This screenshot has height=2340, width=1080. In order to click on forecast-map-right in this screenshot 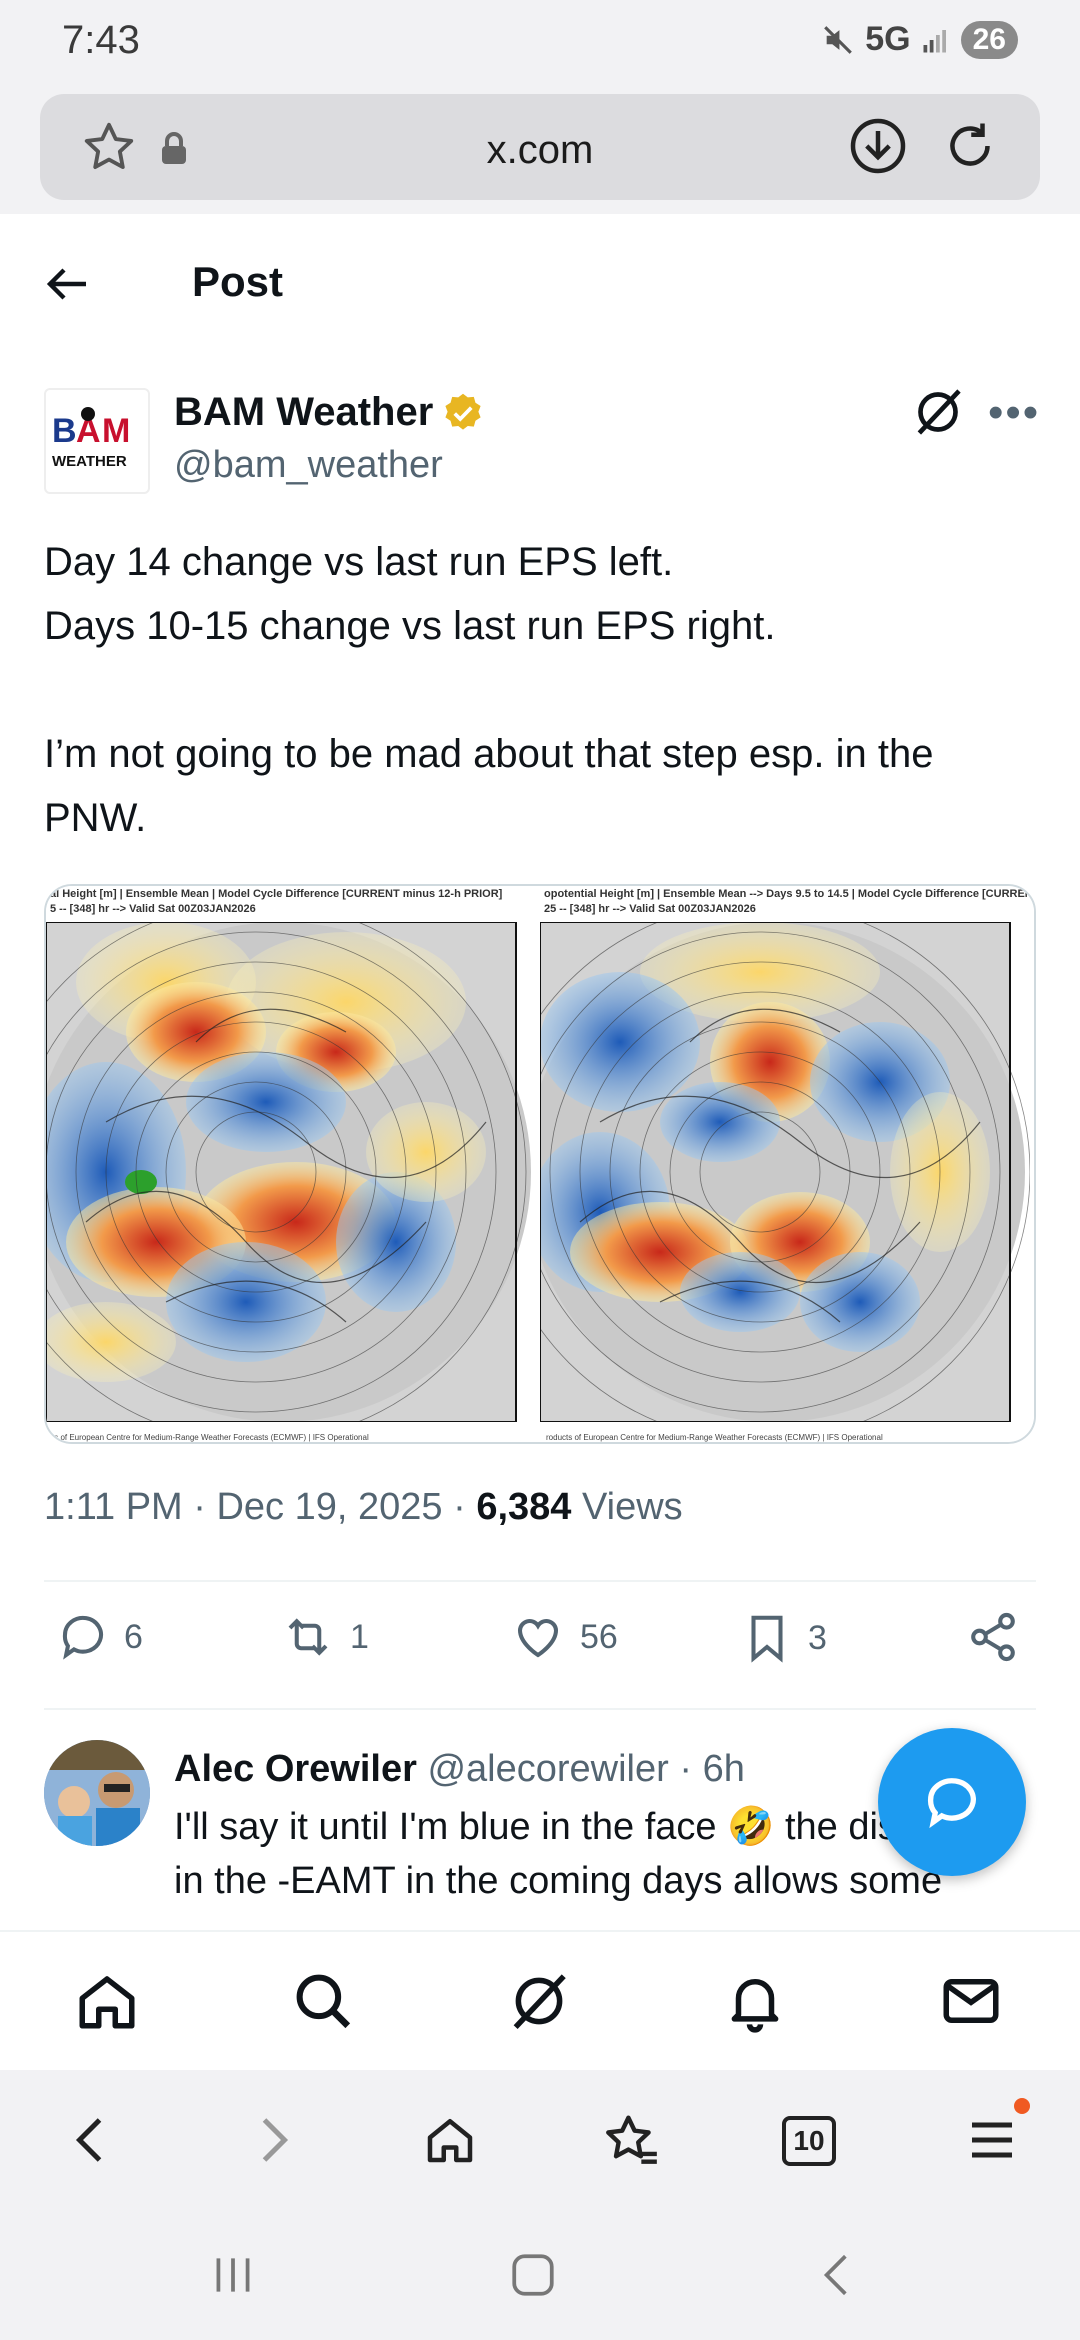, I will do `click(785, 1172)`.